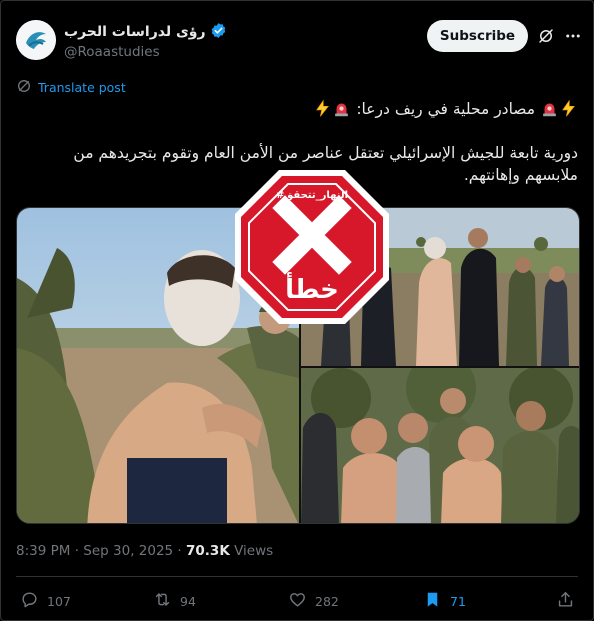 The width and height of the screenshot is (594, 621). What do you see at coordinates (313, 601) in the screenshot?
I see `like-button: 282` at bounding box center [313, 601].